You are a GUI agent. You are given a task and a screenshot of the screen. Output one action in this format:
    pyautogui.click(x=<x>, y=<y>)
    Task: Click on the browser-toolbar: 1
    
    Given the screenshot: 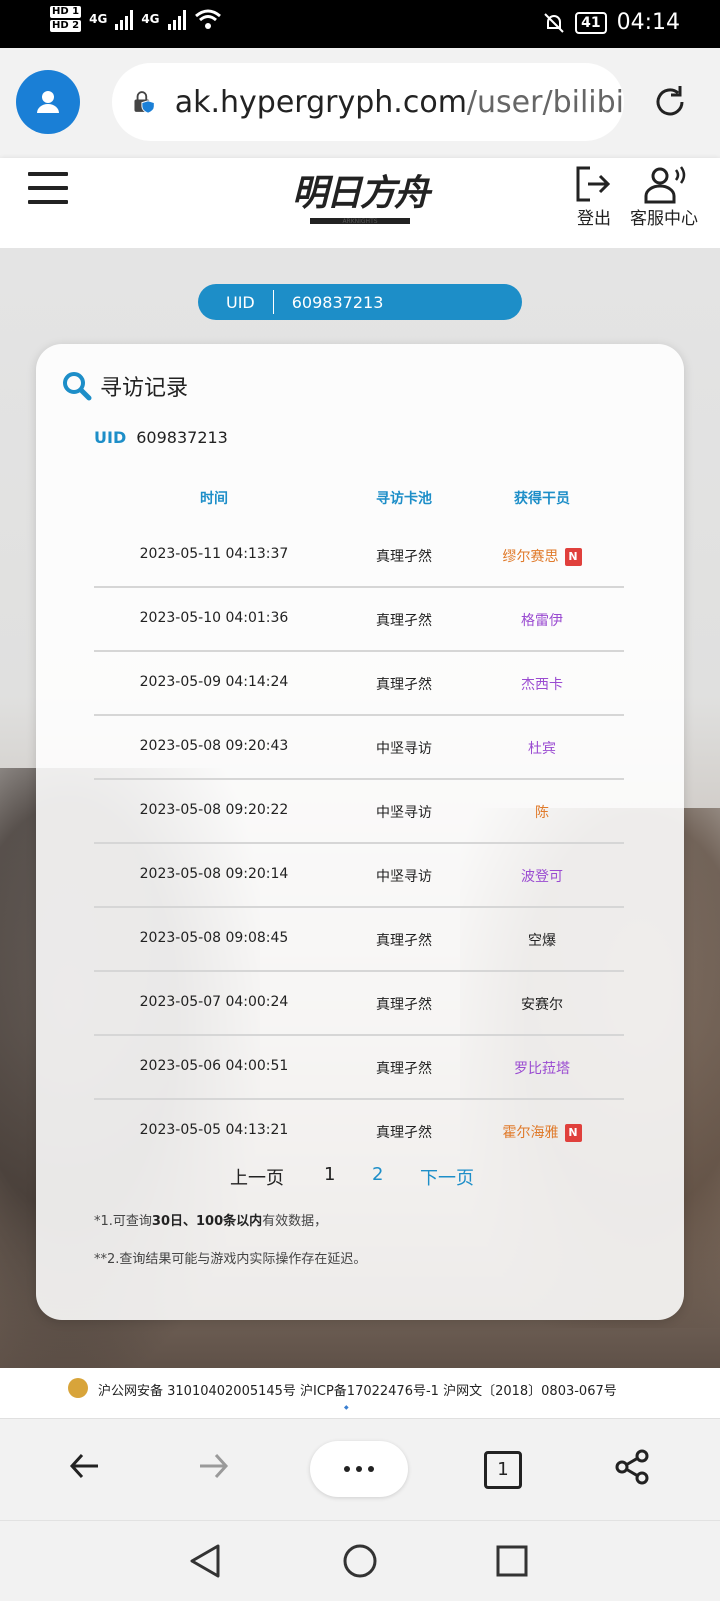 What is the action you would take?
    pyautogui.click(x=360, y=1469)
    